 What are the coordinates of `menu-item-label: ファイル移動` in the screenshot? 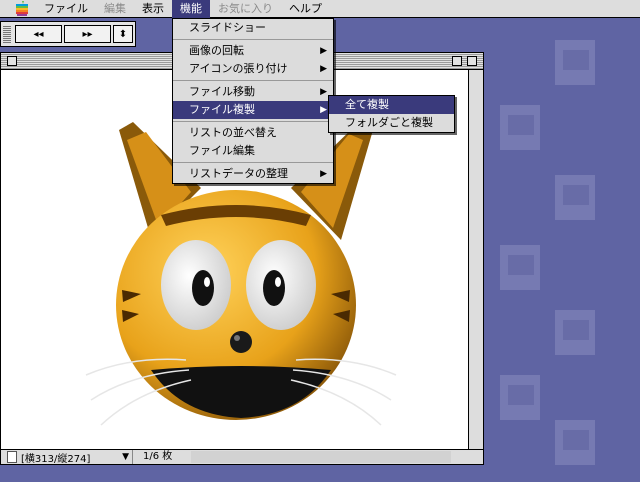 It's located at (222, 91).